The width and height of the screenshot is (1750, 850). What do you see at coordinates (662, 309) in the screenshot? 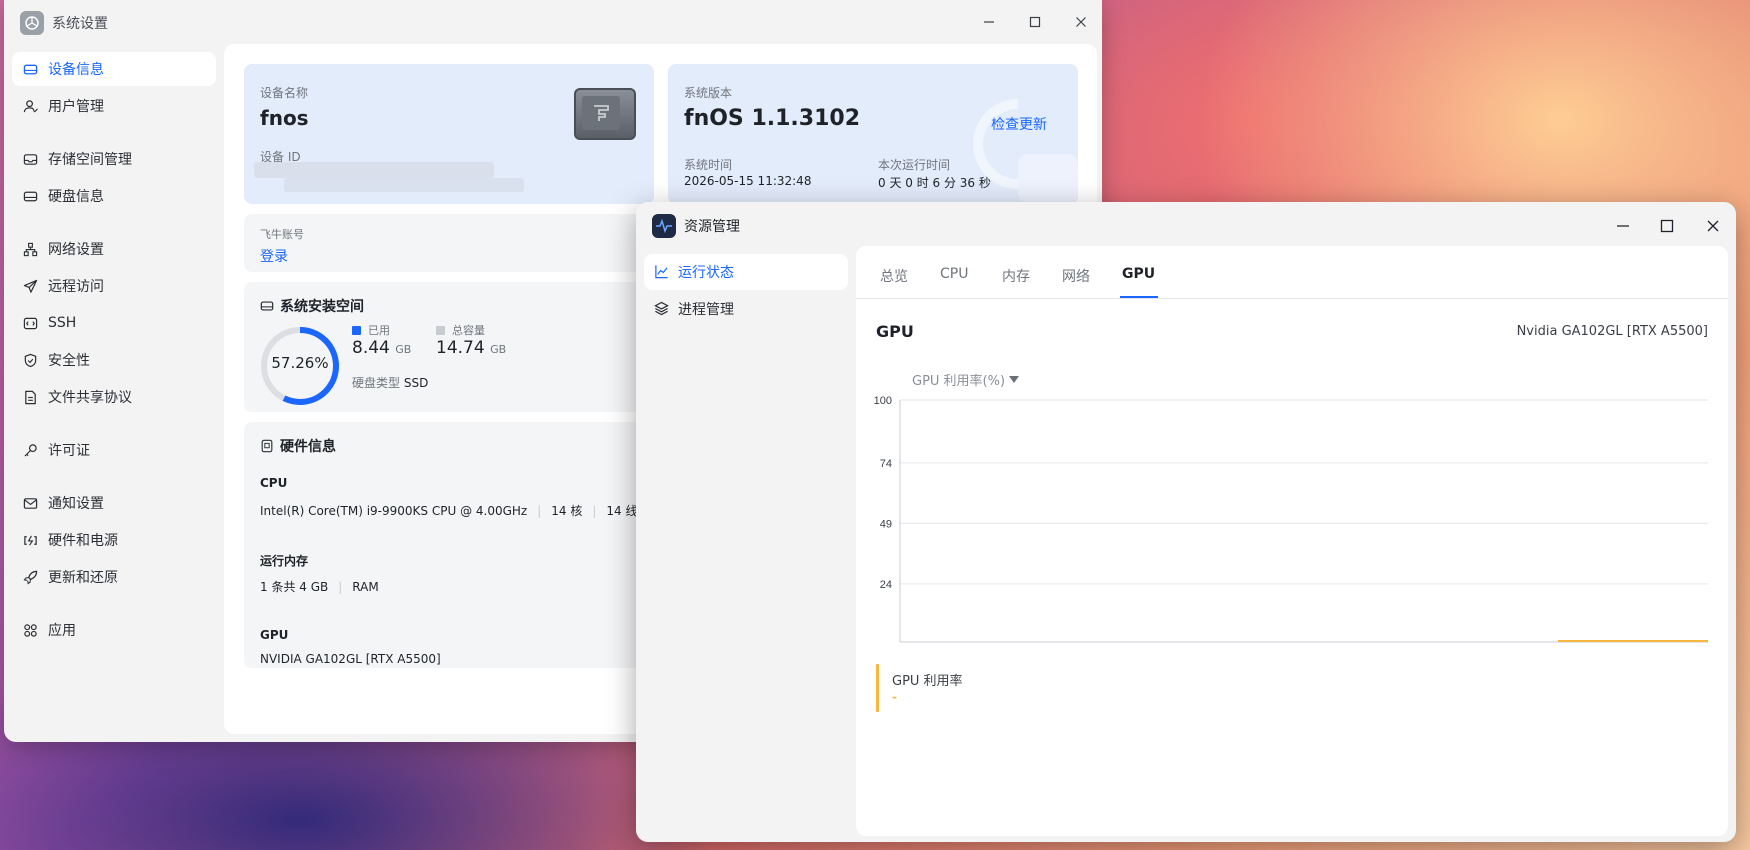
I see `layers-icon` at bounding box center [662, 309].